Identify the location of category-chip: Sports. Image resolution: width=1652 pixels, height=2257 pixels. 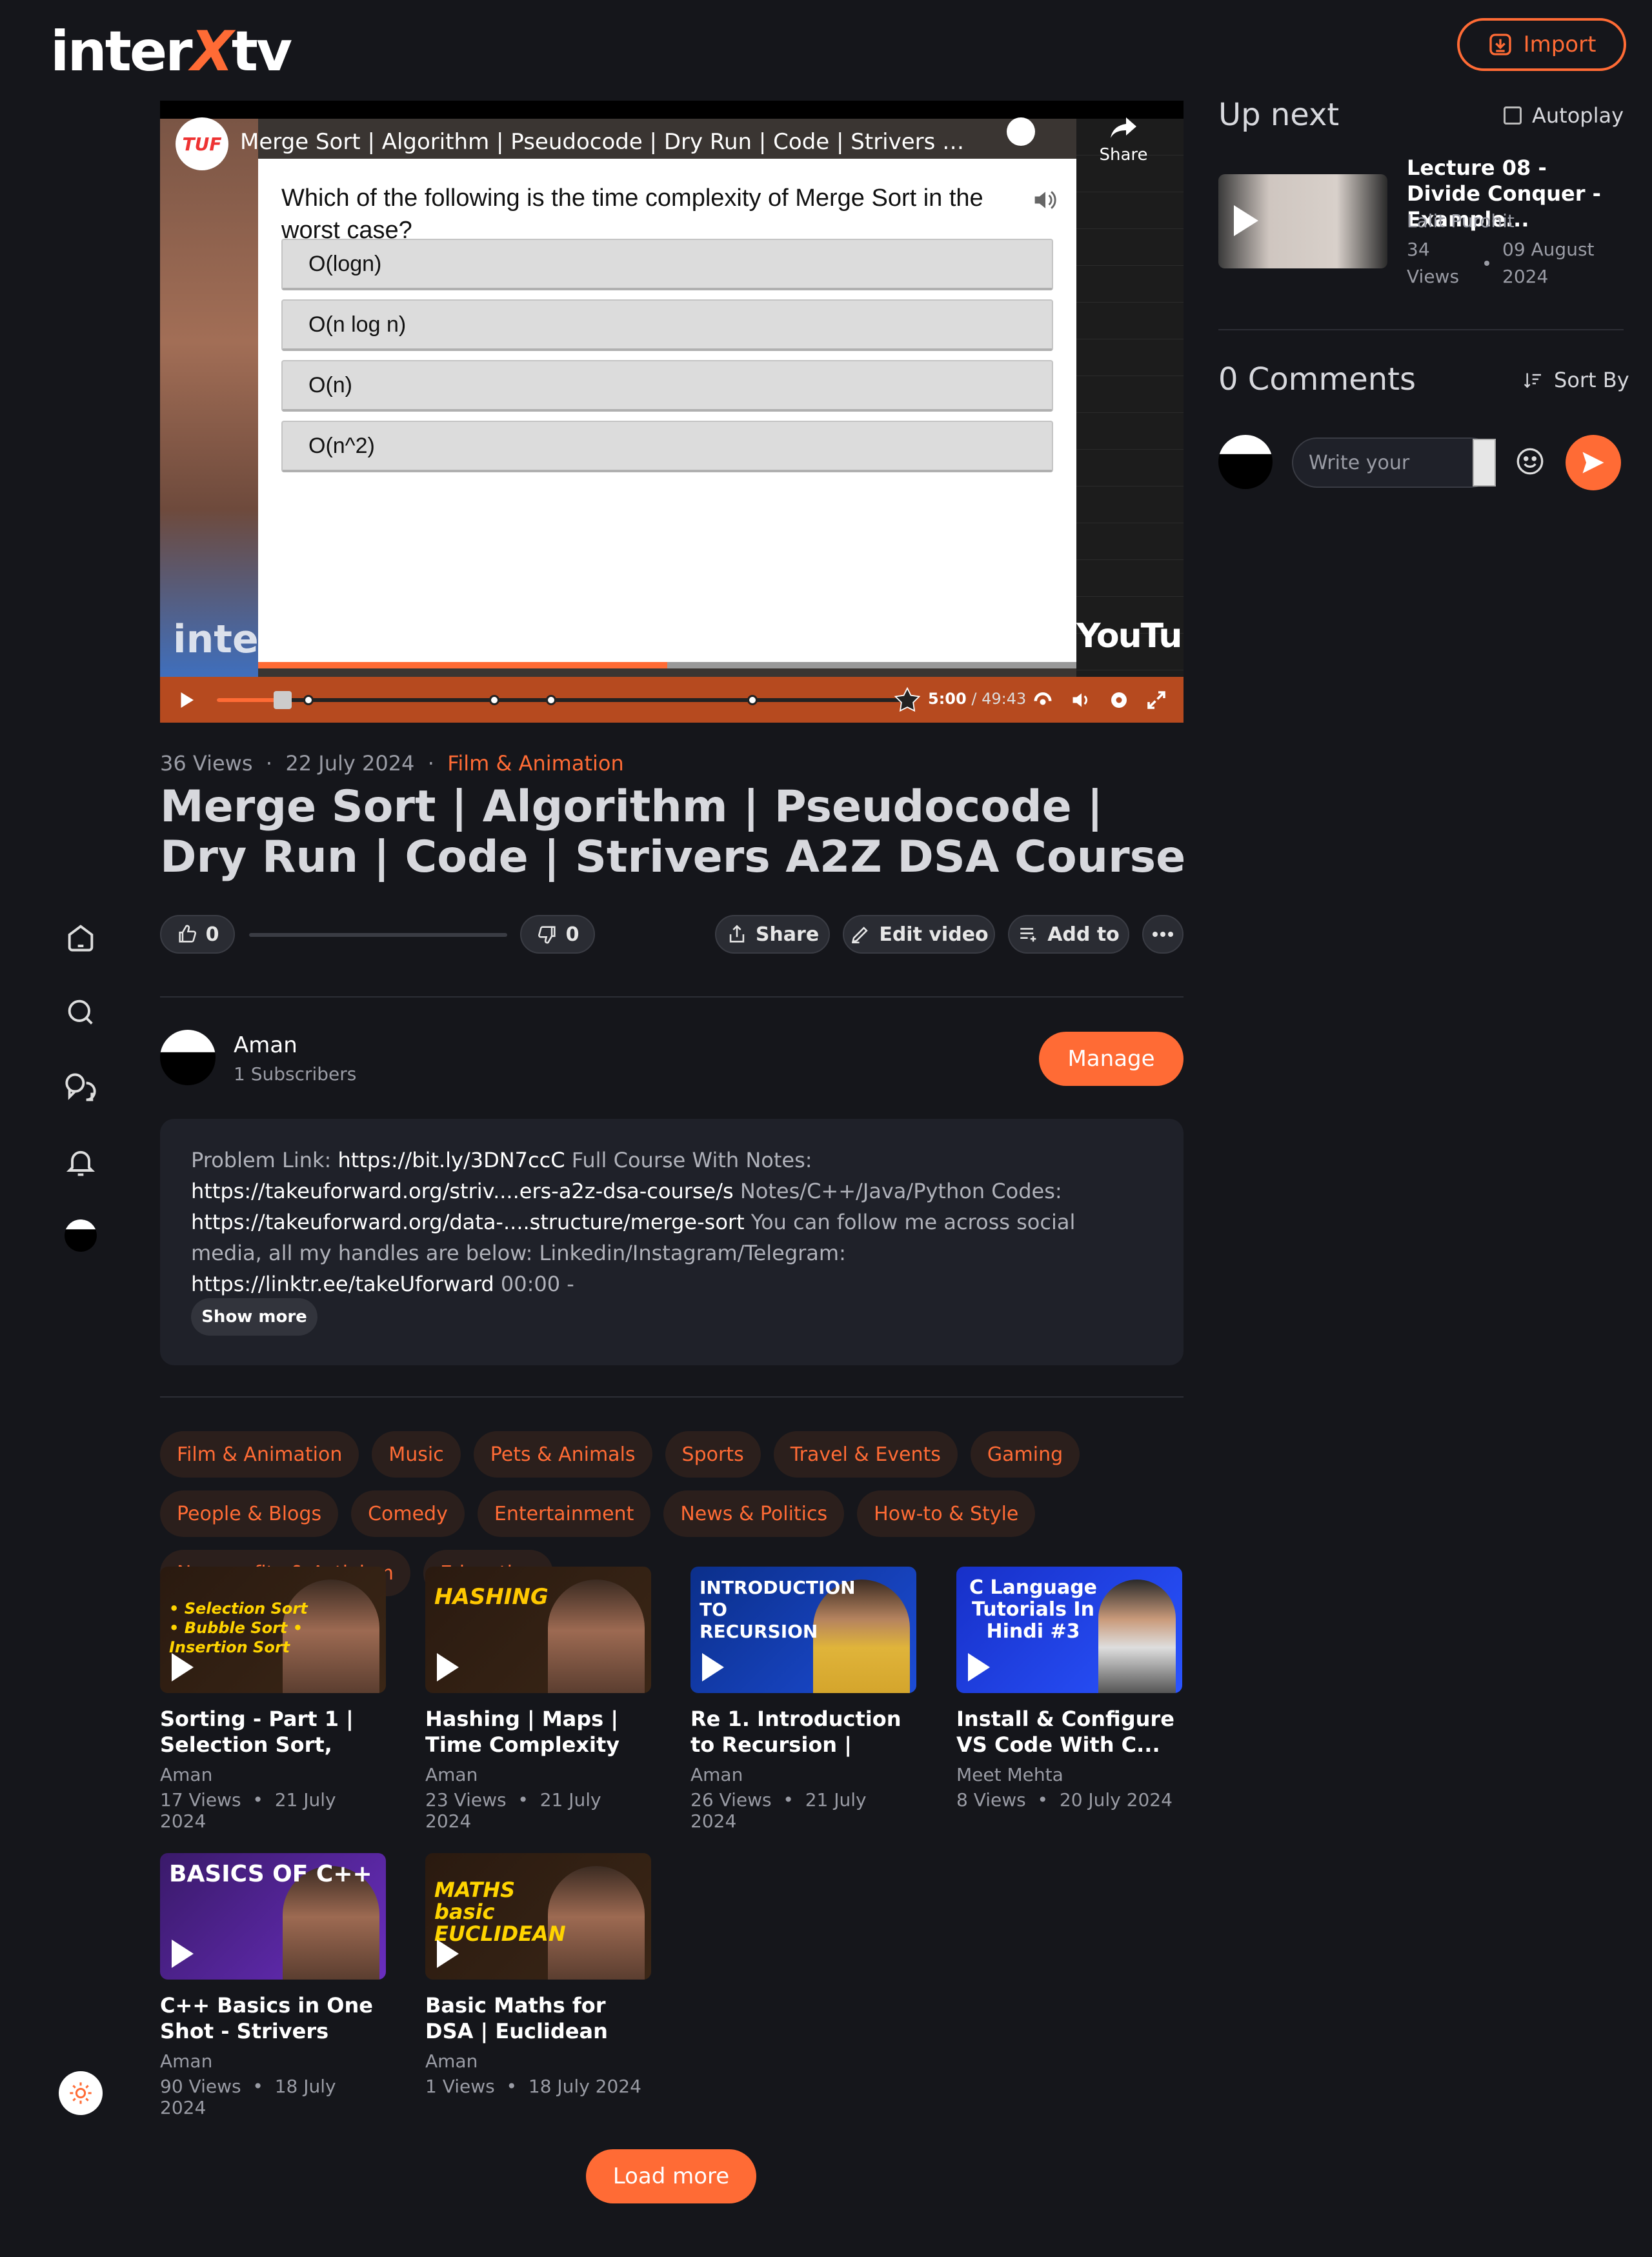
(713, 1454).